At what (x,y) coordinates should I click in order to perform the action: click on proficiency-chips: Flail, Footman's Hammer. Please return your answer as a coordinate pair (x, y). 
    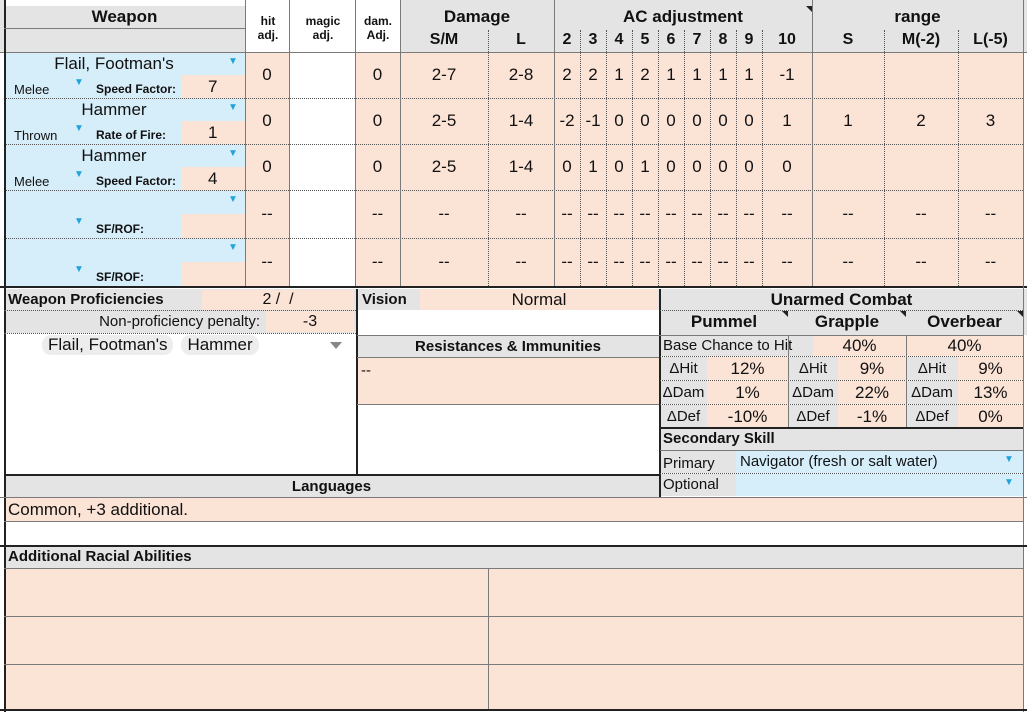
    Looking at the image, I should click on (150, 345).